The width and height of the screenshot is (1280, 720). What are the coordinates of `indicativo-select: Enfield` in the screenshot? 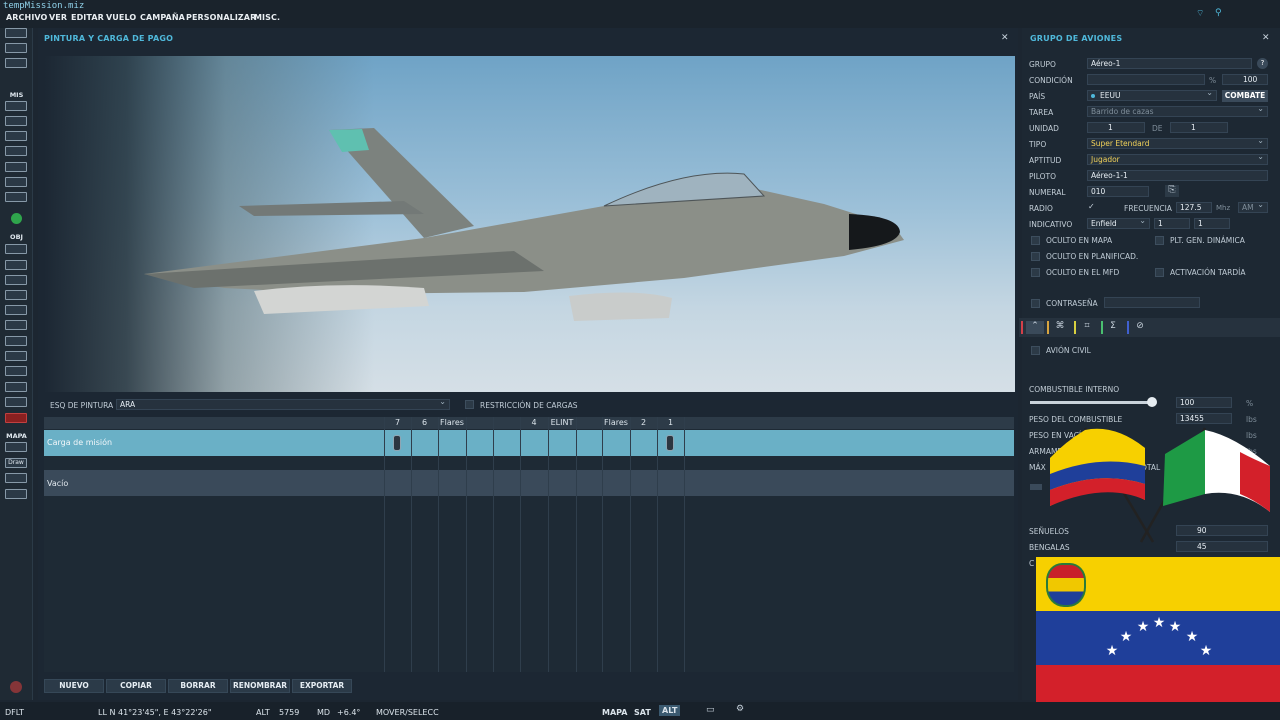 It's located at (1118, 222).